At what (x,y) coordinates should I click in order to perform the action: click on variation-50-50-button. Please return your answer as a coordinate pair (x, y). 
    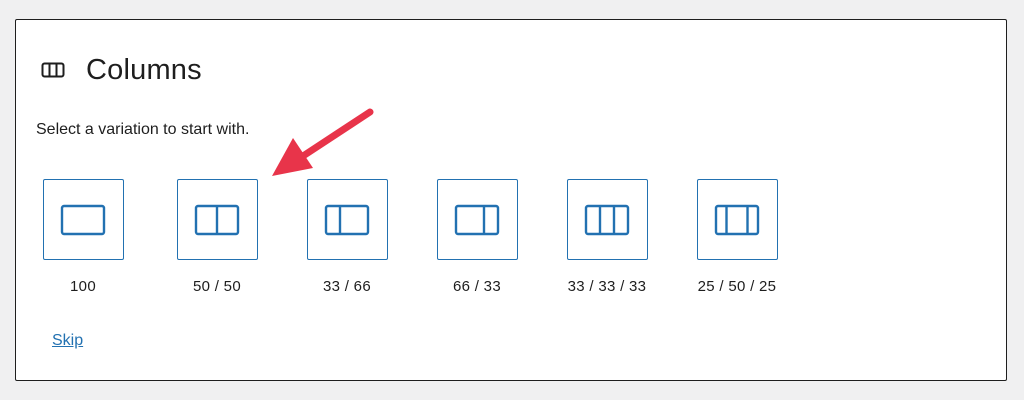
    Looking at the image, I should click on (217, 219).